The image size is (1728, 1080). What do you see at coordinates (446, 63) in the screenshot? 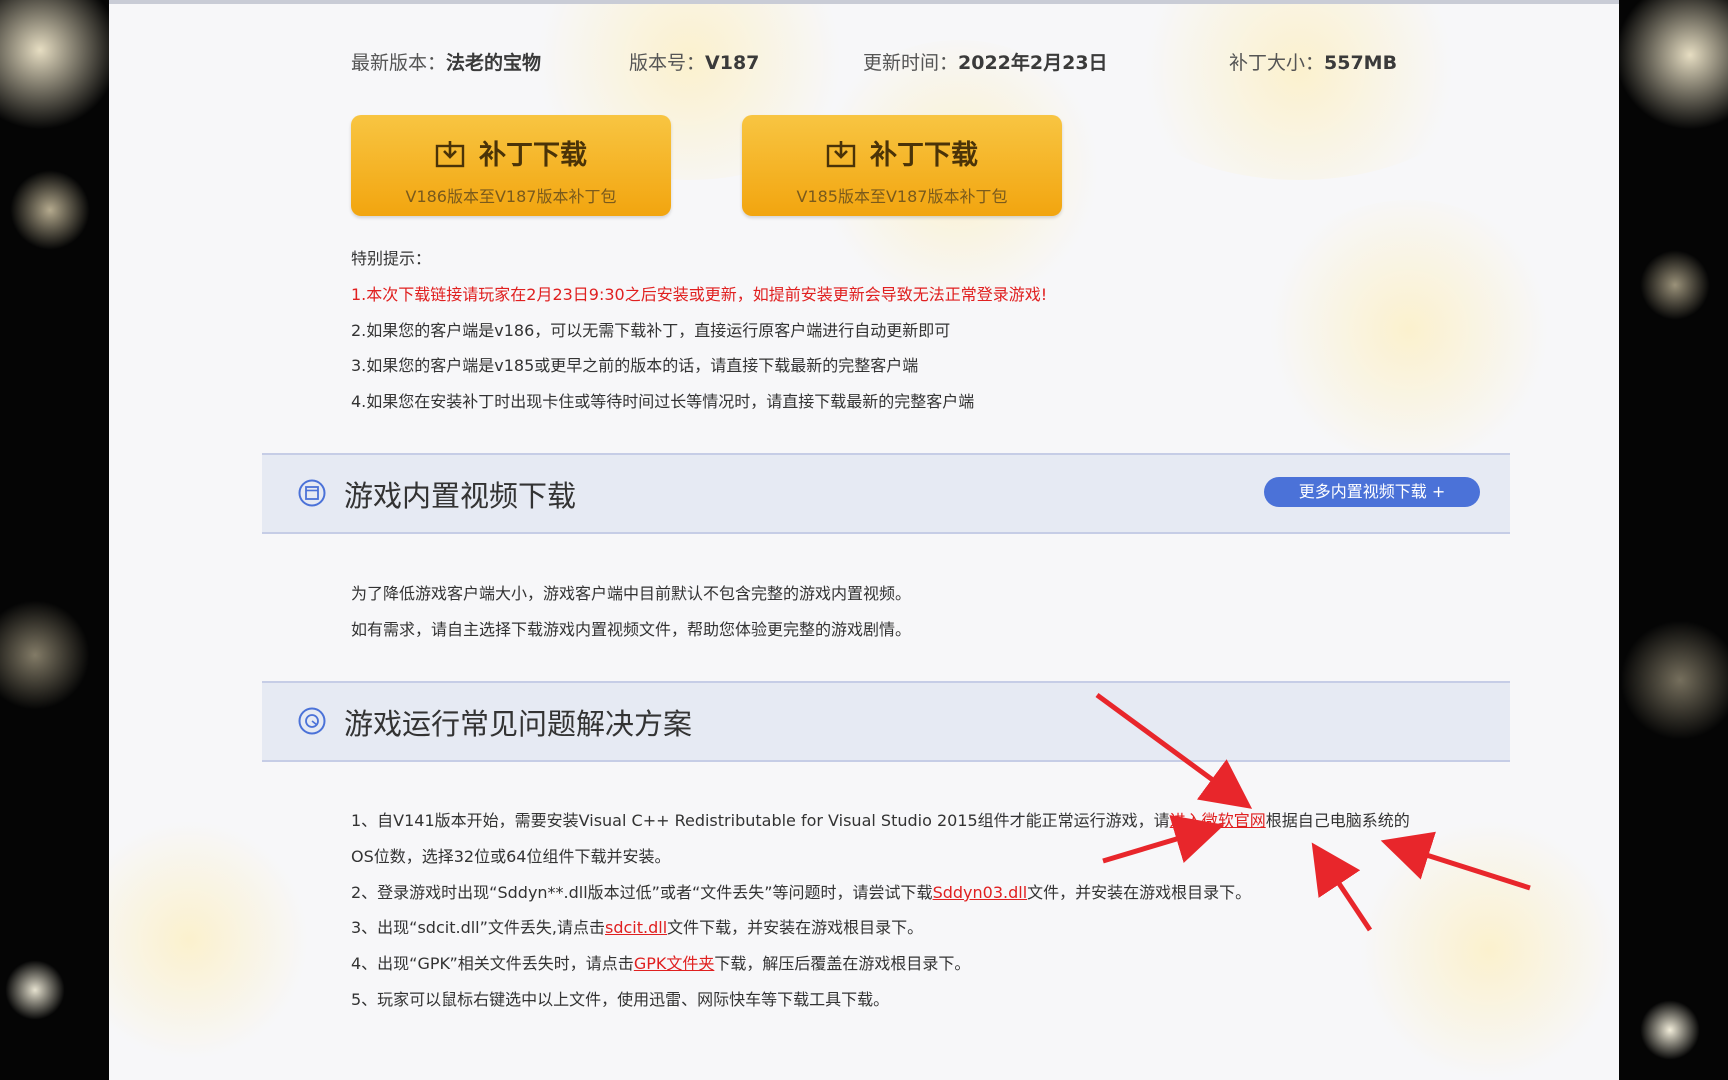
I see `latest-version: 最新版本：法老的宝物` at bounding box center [446, 63].